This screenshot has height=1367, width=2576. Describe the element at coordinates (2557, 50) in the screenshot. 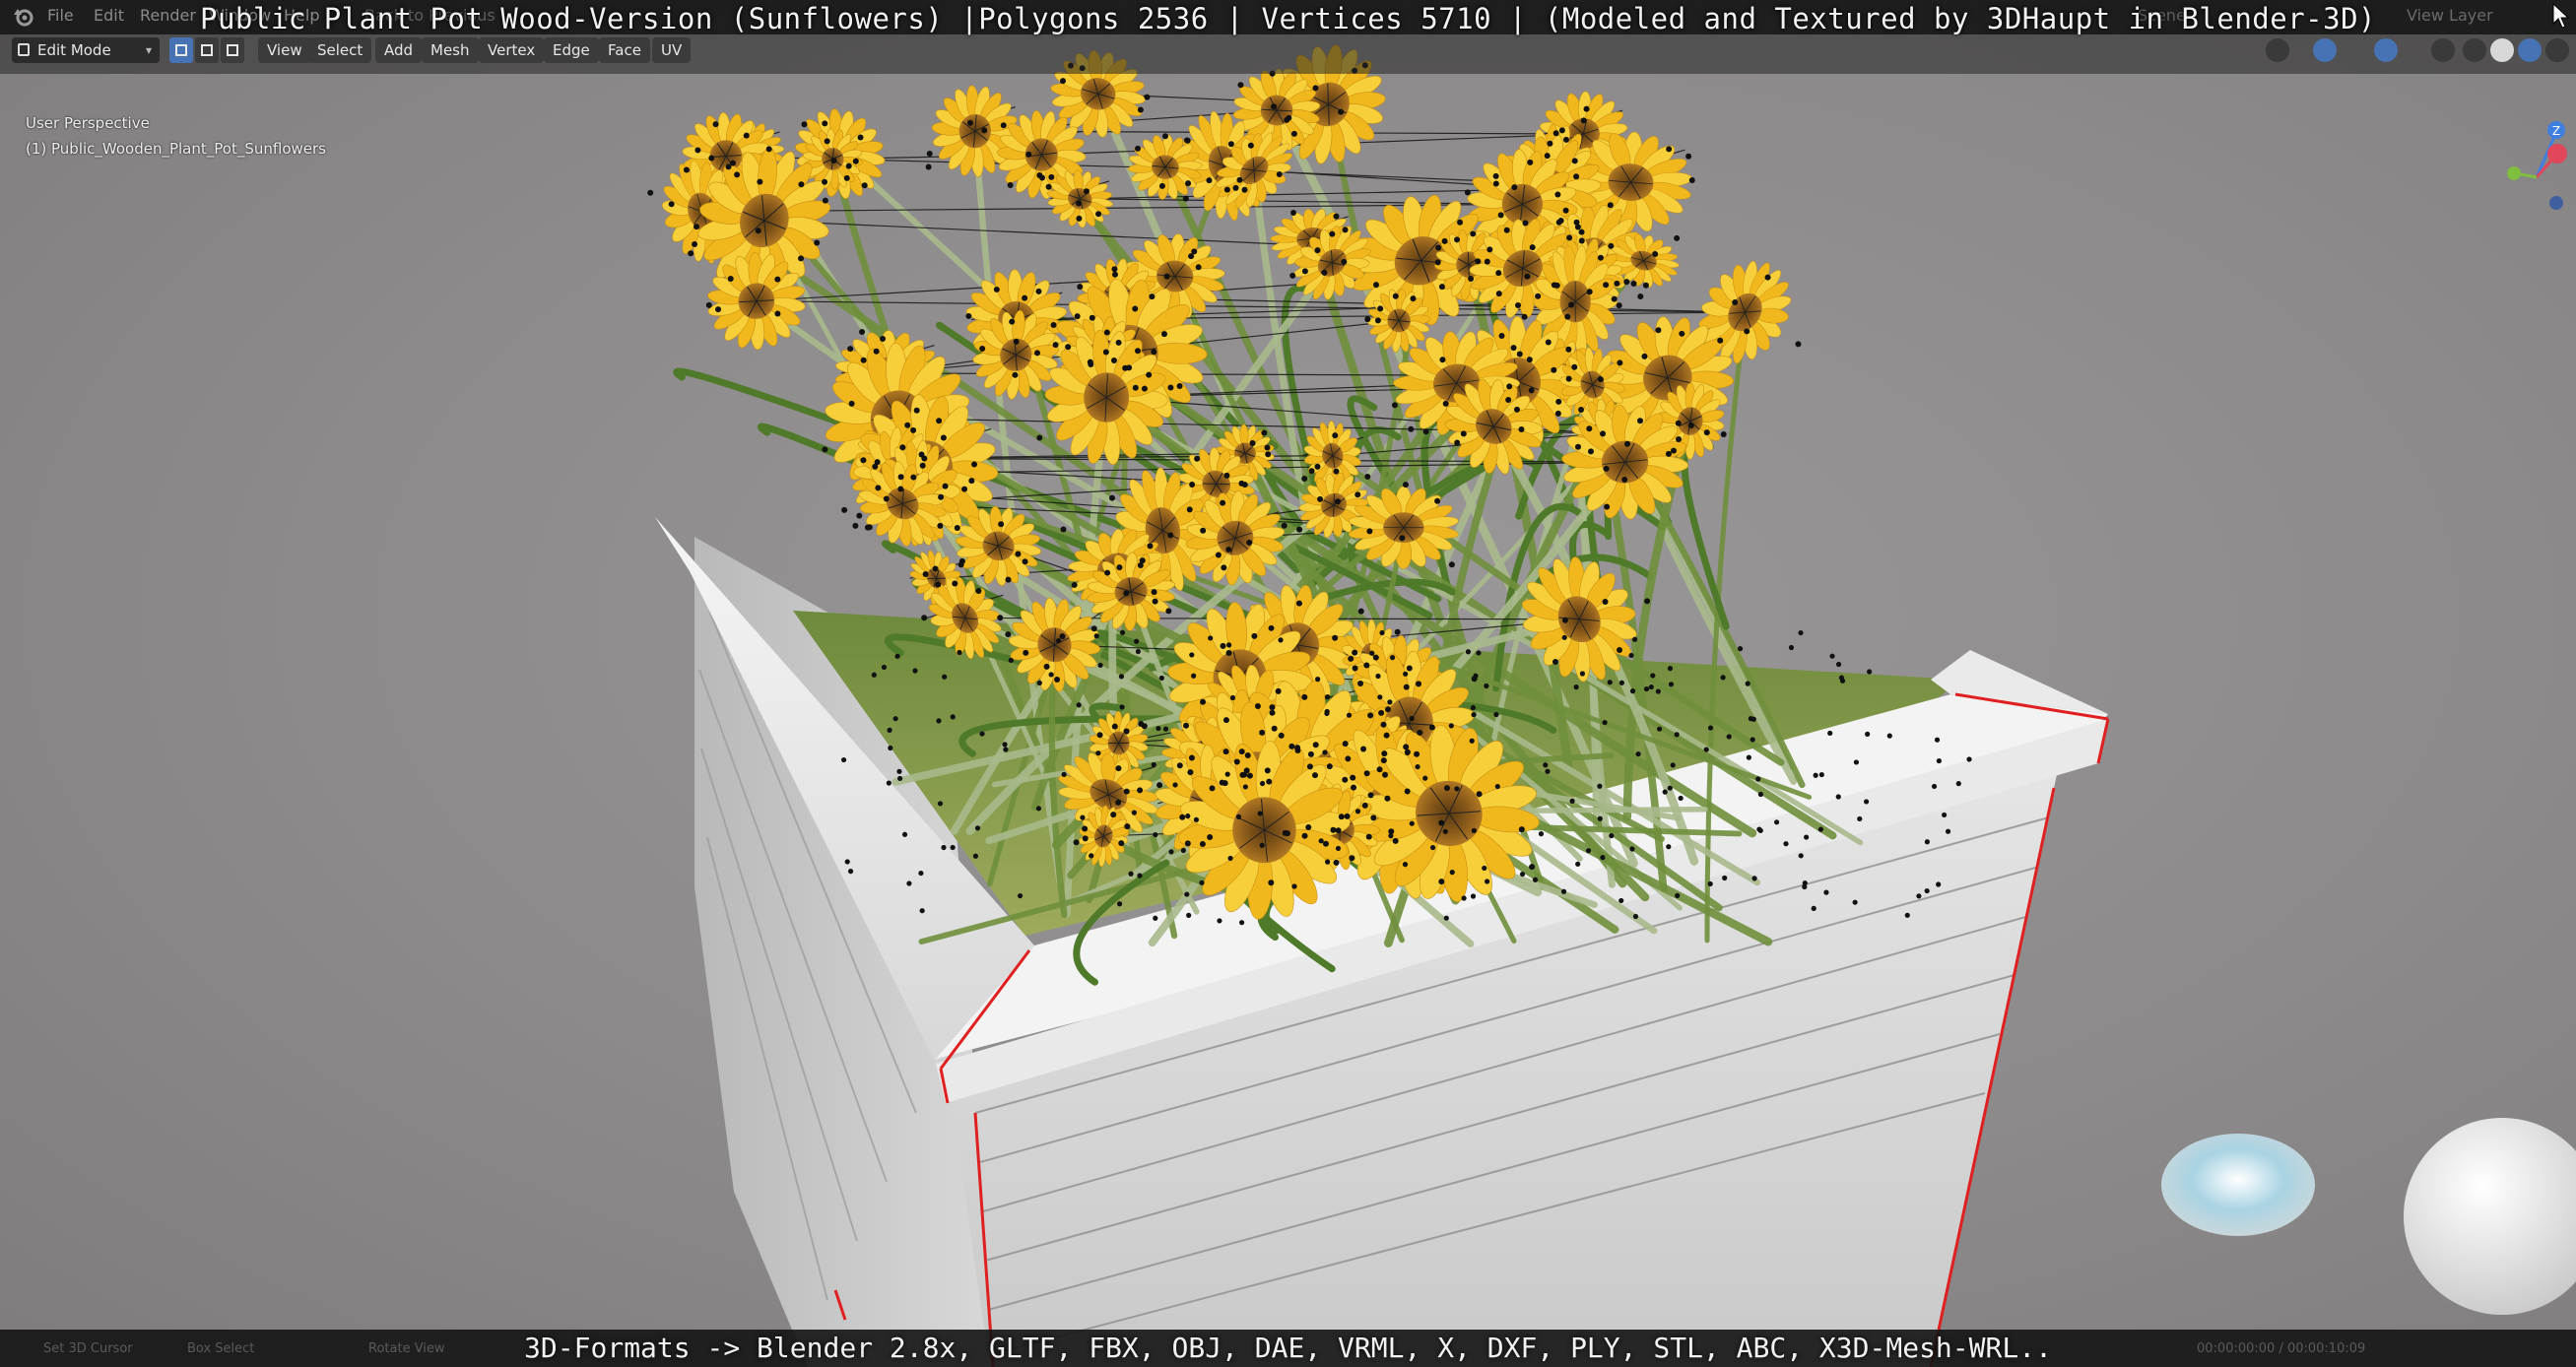

I see `rendered-shading-icon` at that location.